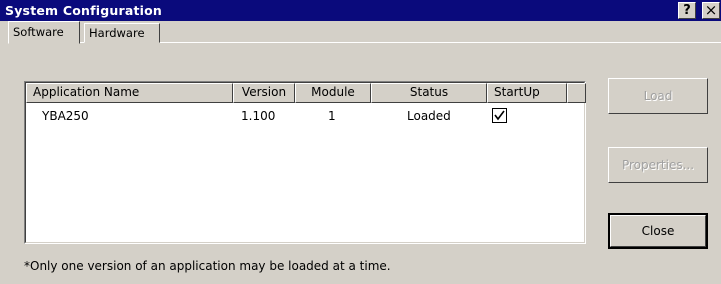  Describe the element at coordinates (333, 93) in the screenshot. I see `column-module: Module` at that location.